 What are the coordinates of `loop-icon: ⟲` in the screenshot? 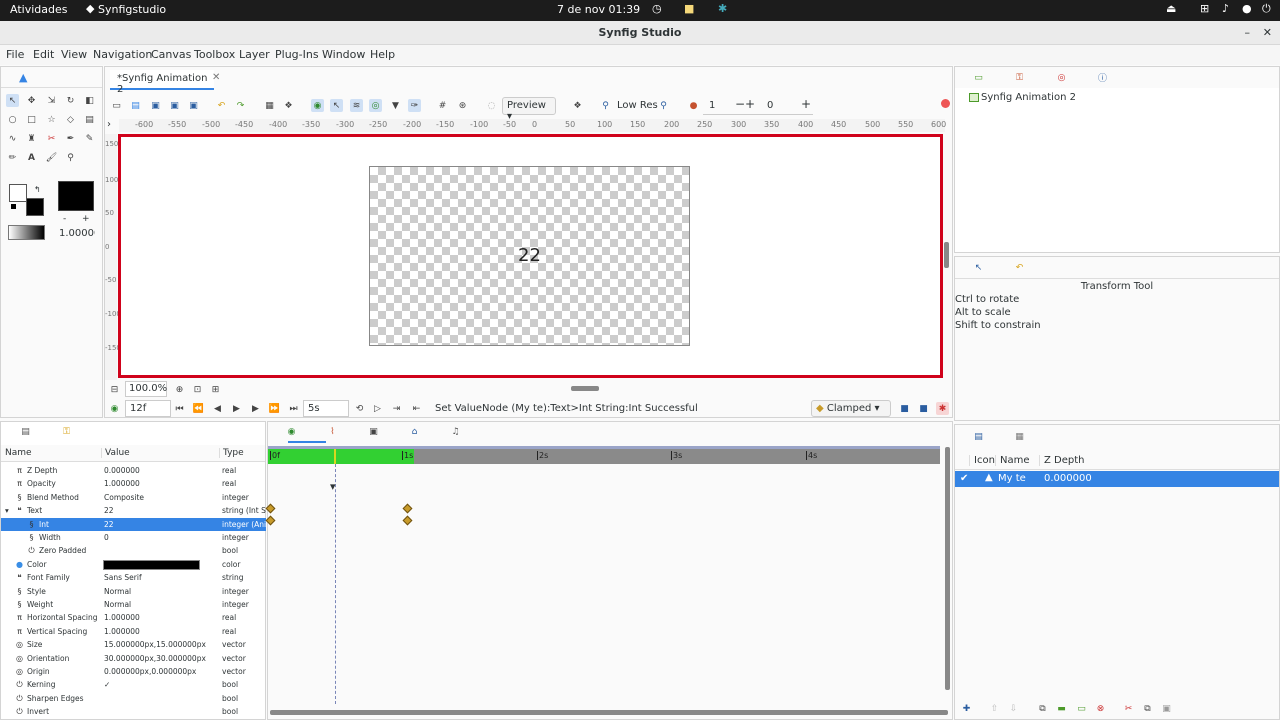 It's located at (359, 408).